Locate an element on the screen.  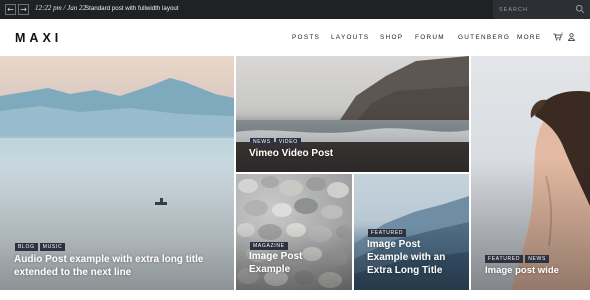
post-title-line: Example with an is located at coordinates (406, 257).